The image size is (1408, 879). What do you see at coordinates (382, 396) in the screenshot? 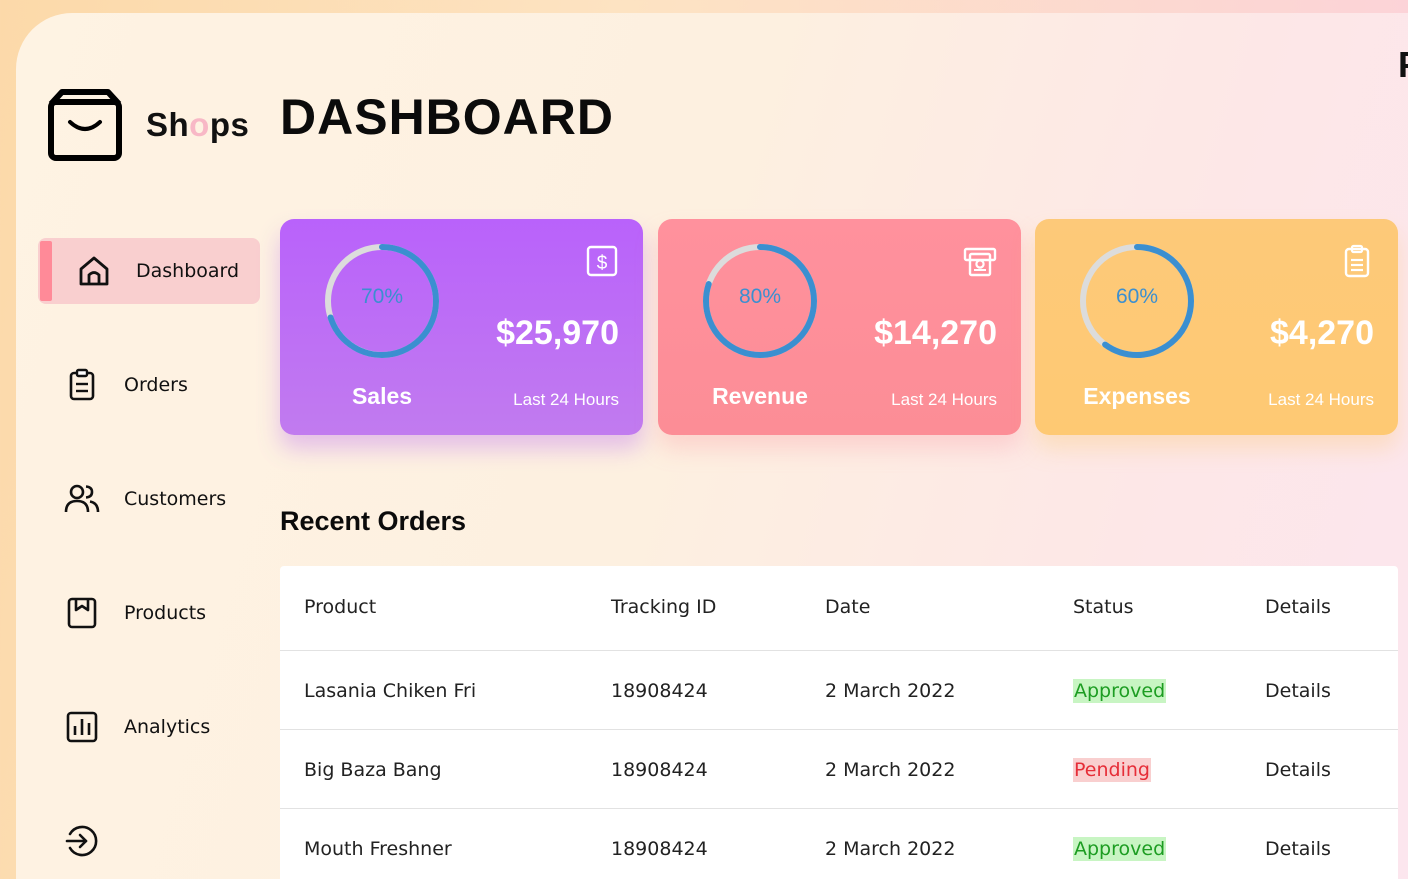
I see `card-title: Sales` at bounding box center [382, 396].